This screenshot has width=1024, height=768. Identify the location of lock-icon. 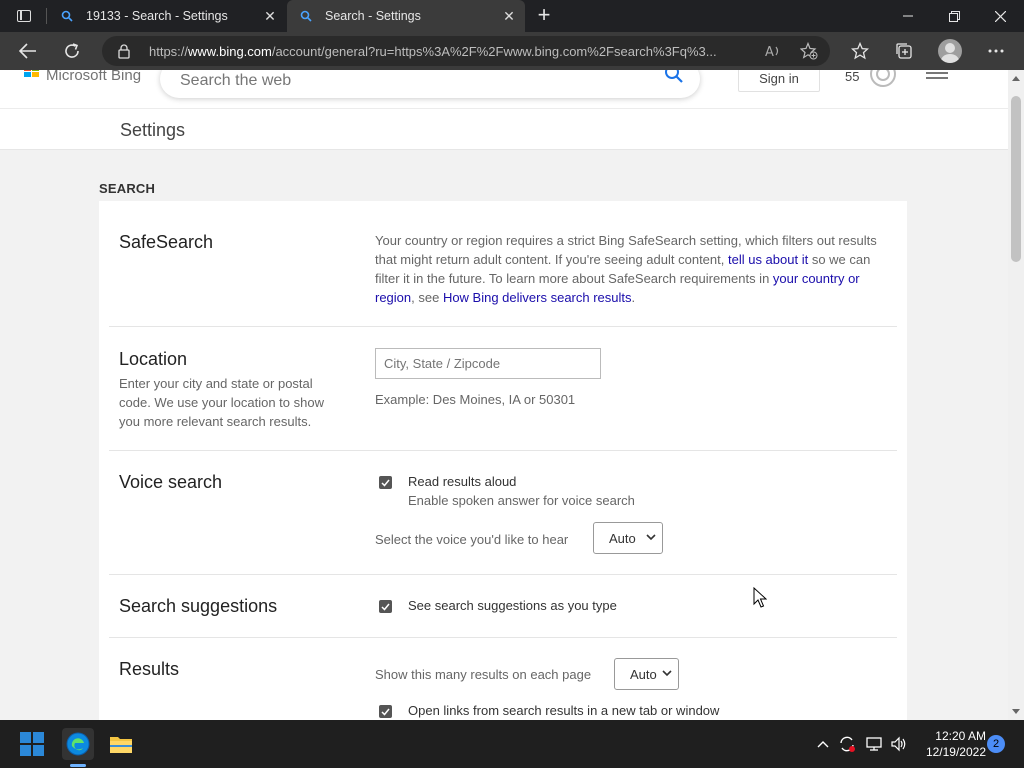
(124, 51).